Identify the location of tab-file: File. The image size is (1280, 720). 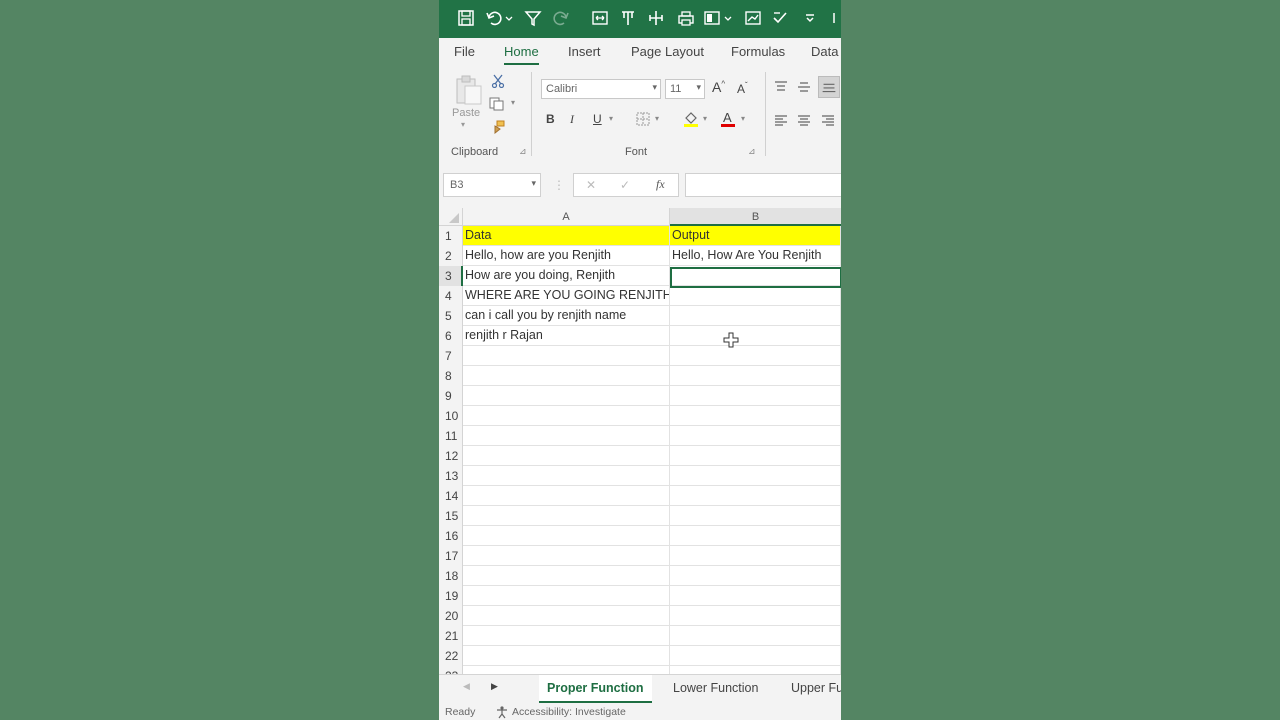
(464, 51).